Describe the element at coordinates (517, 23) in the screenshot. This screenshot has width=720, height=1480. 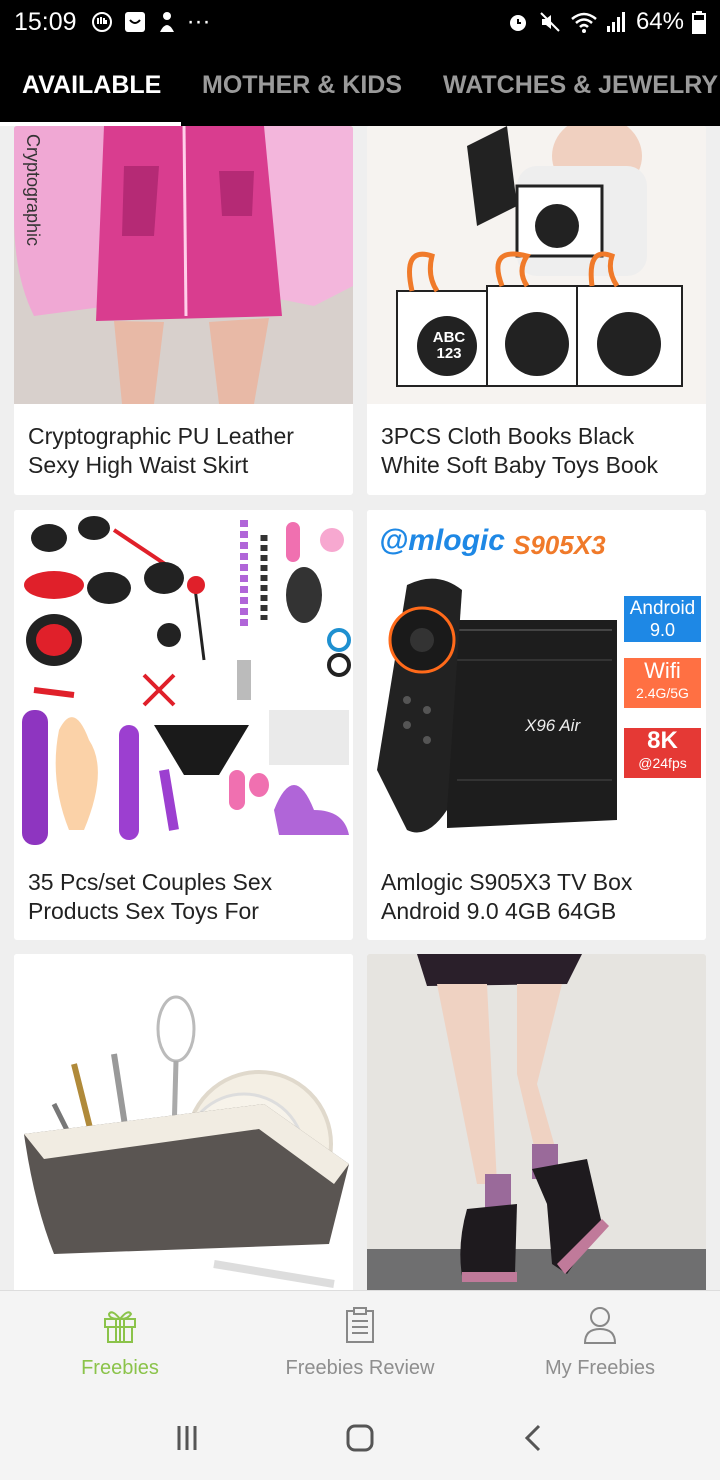
I see `alarm-icon` at that location.